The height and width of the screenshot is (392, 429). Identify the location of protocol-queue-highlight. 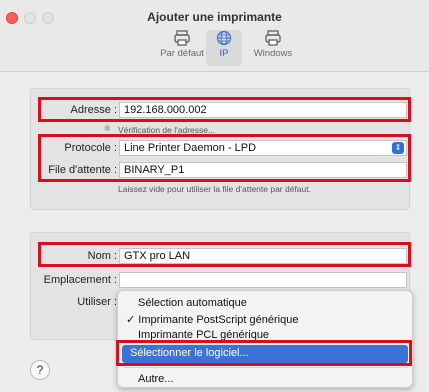
(224, 158).